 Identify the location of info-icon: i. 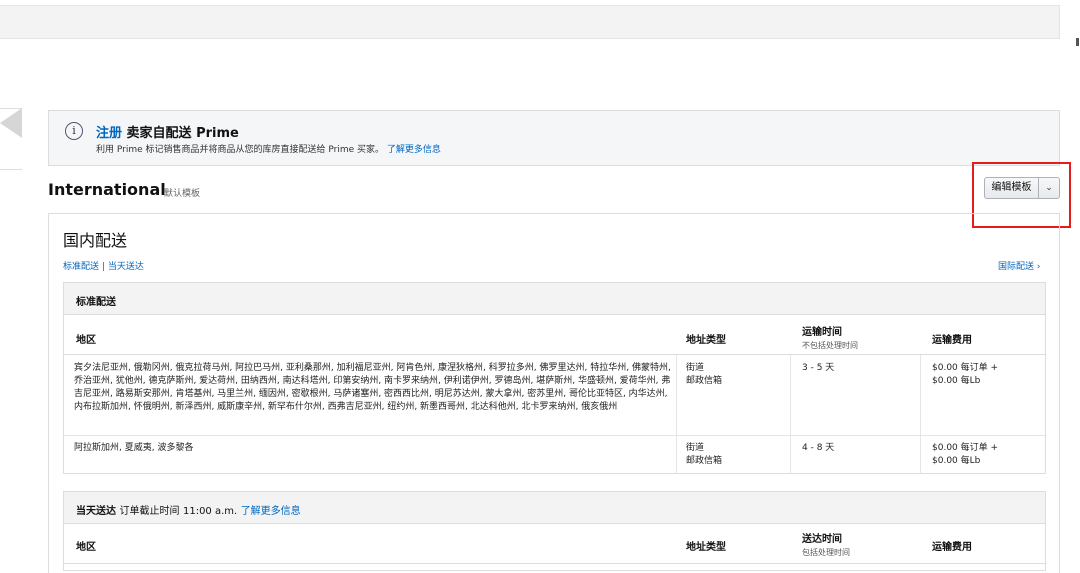
(74, 131).